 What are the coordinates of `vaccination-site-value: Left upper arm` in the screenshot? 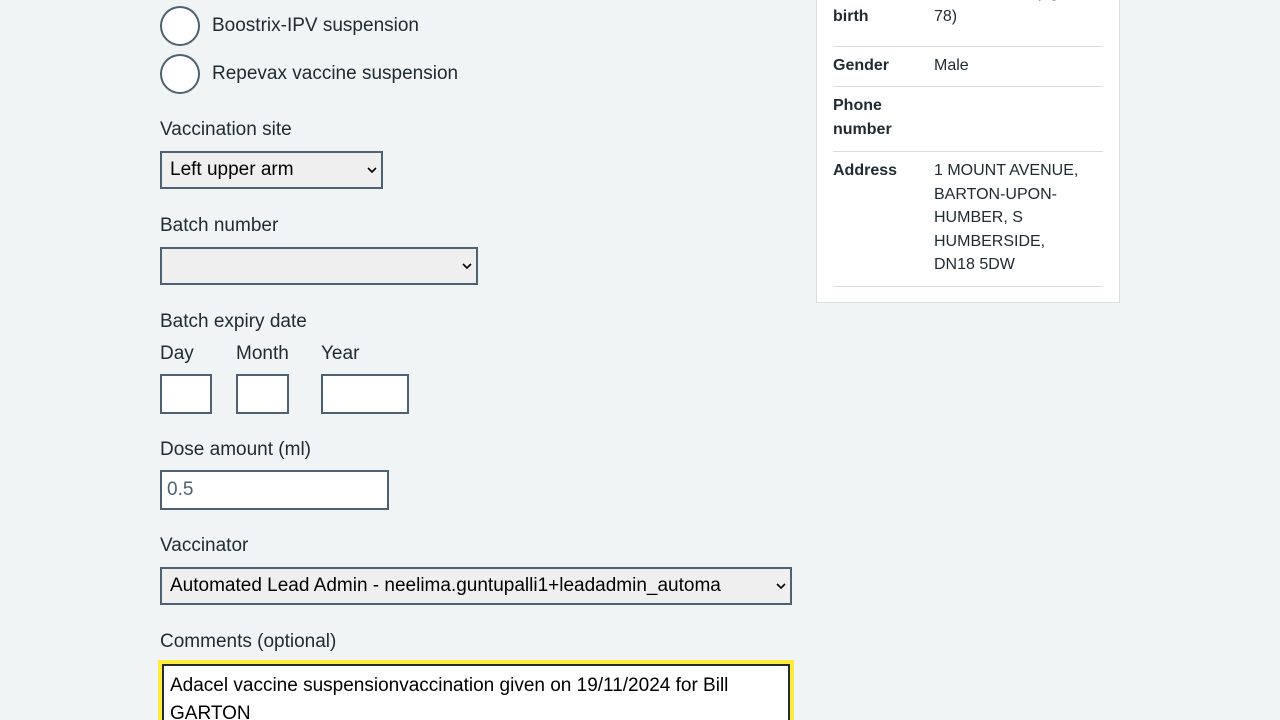 It's located at (232, 169).